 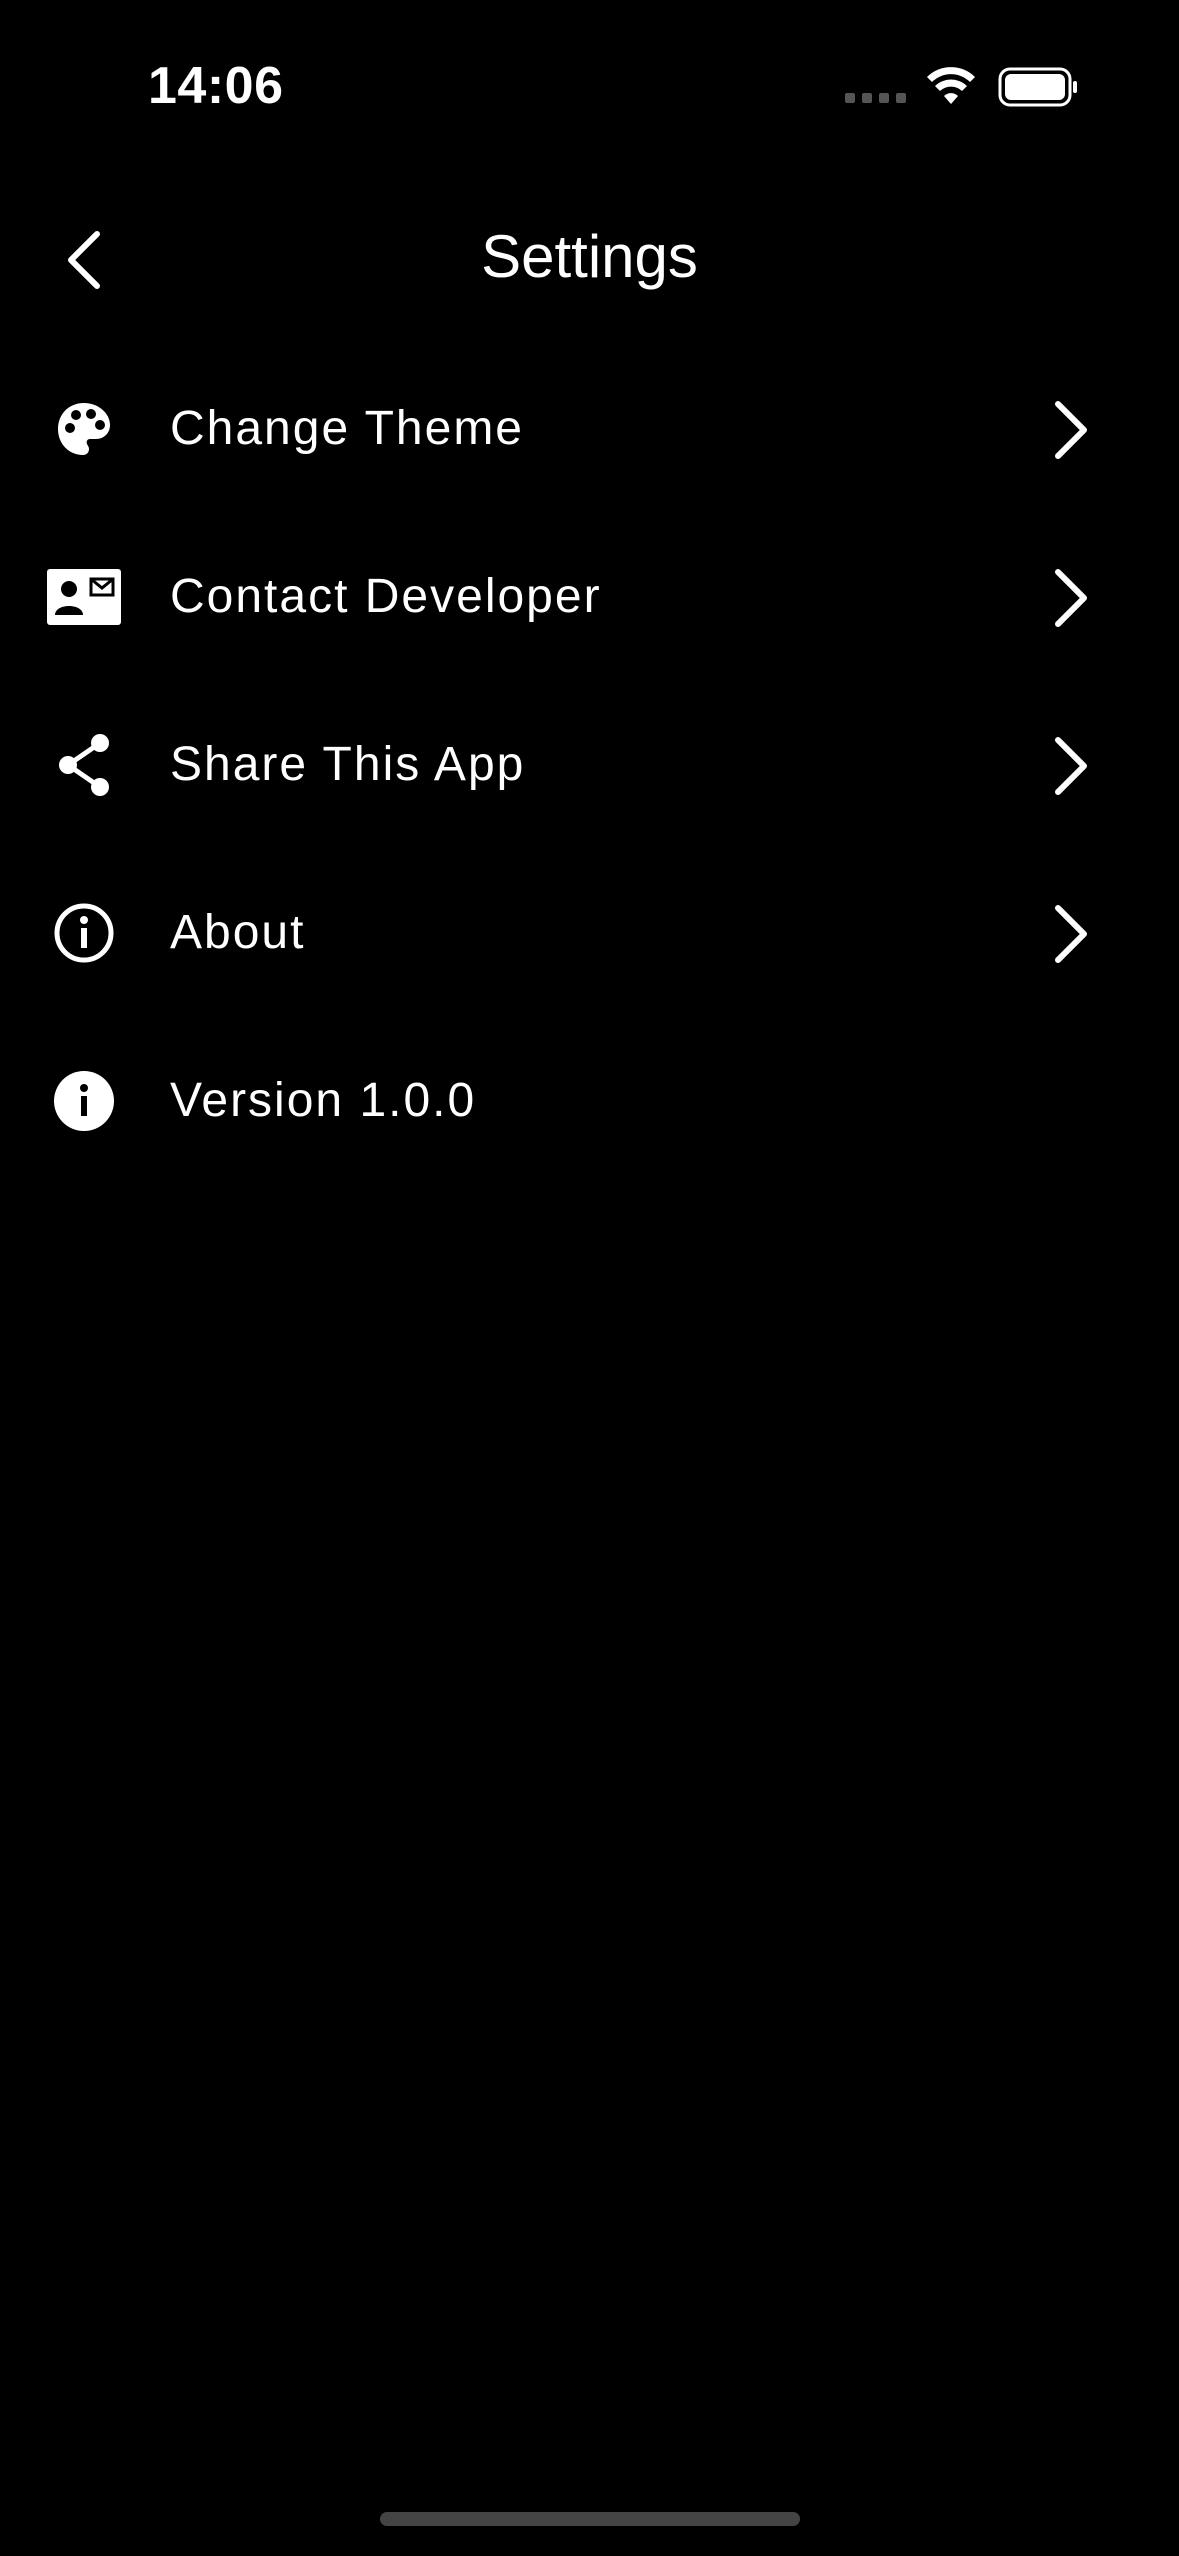 What do you see at coordinates (323, 1100) in the screenshot?
I see `version-label: Version 1.0.0` at bounding box center [323, 1100].